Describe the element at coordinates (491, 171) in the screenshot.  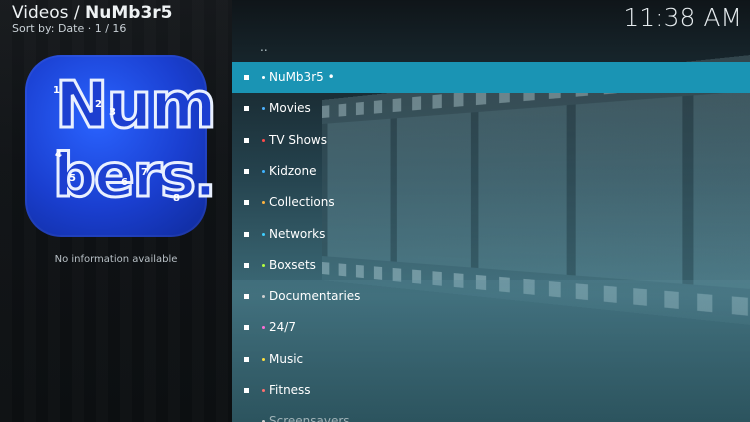
I see `menu-item: Kidzone` at that location.